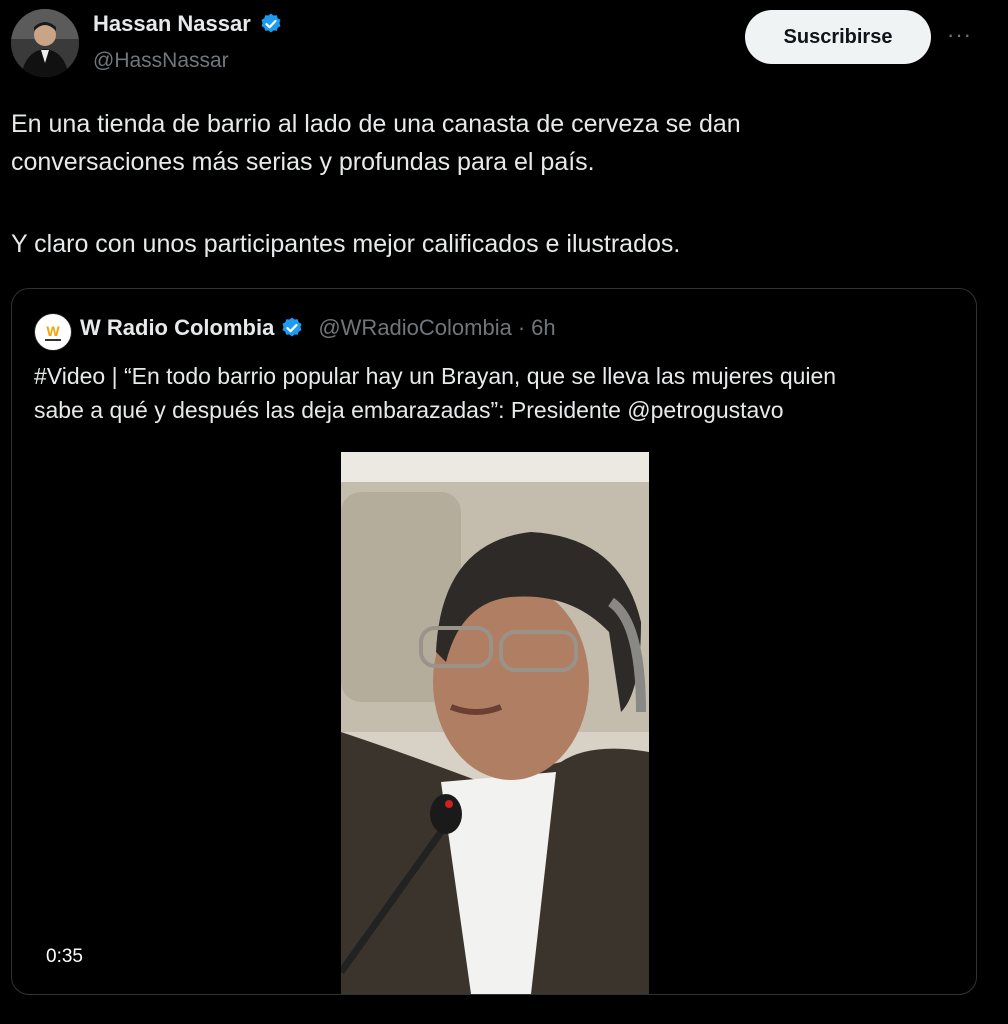  What do you see at coordinates (543, 328) in the screenshot?
I see `quoted-timestamp: 6h` at bounding box center [543, 328].